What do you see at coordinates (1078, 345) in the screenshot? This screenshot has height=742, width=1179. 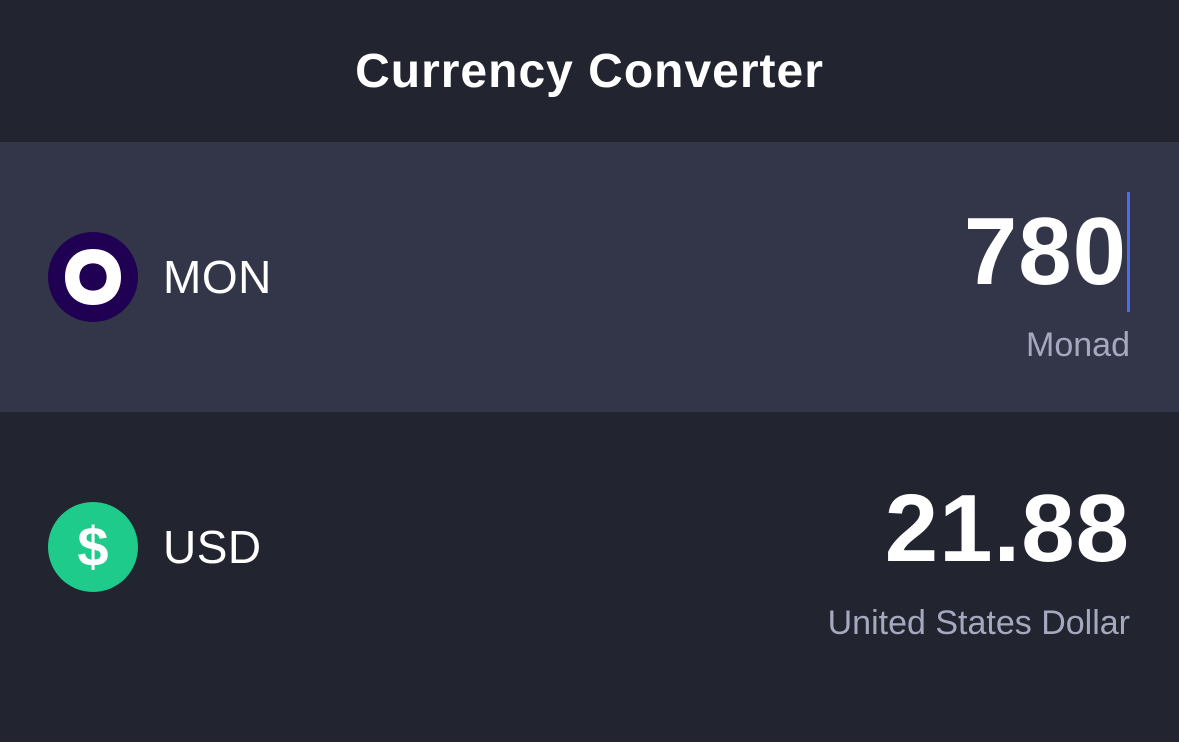 I see `currency-name-mon: Monad` at bounding box center [1078, 345].